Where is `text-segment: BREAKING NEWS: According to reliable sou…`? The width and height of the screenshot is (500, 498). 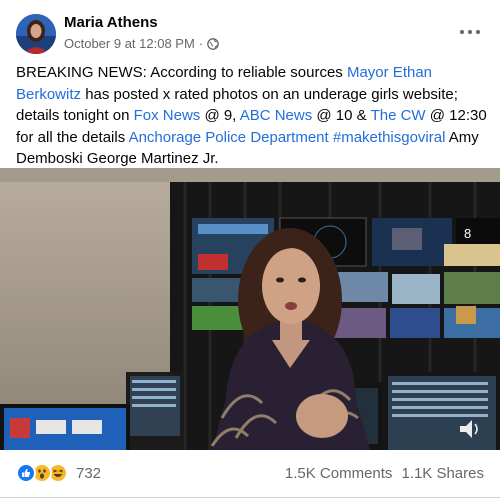
text-segment: BREAKING NEWS: According to reliable sou… is located at coordinates (181, 72).